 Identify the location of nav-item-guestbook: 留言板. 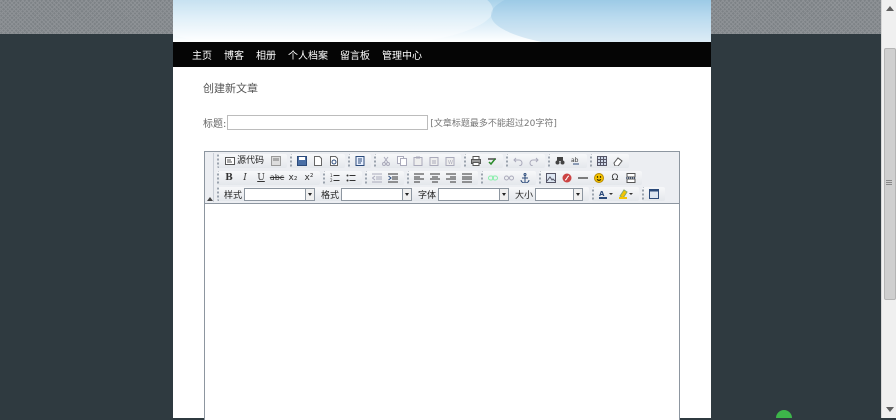
(355, 54).